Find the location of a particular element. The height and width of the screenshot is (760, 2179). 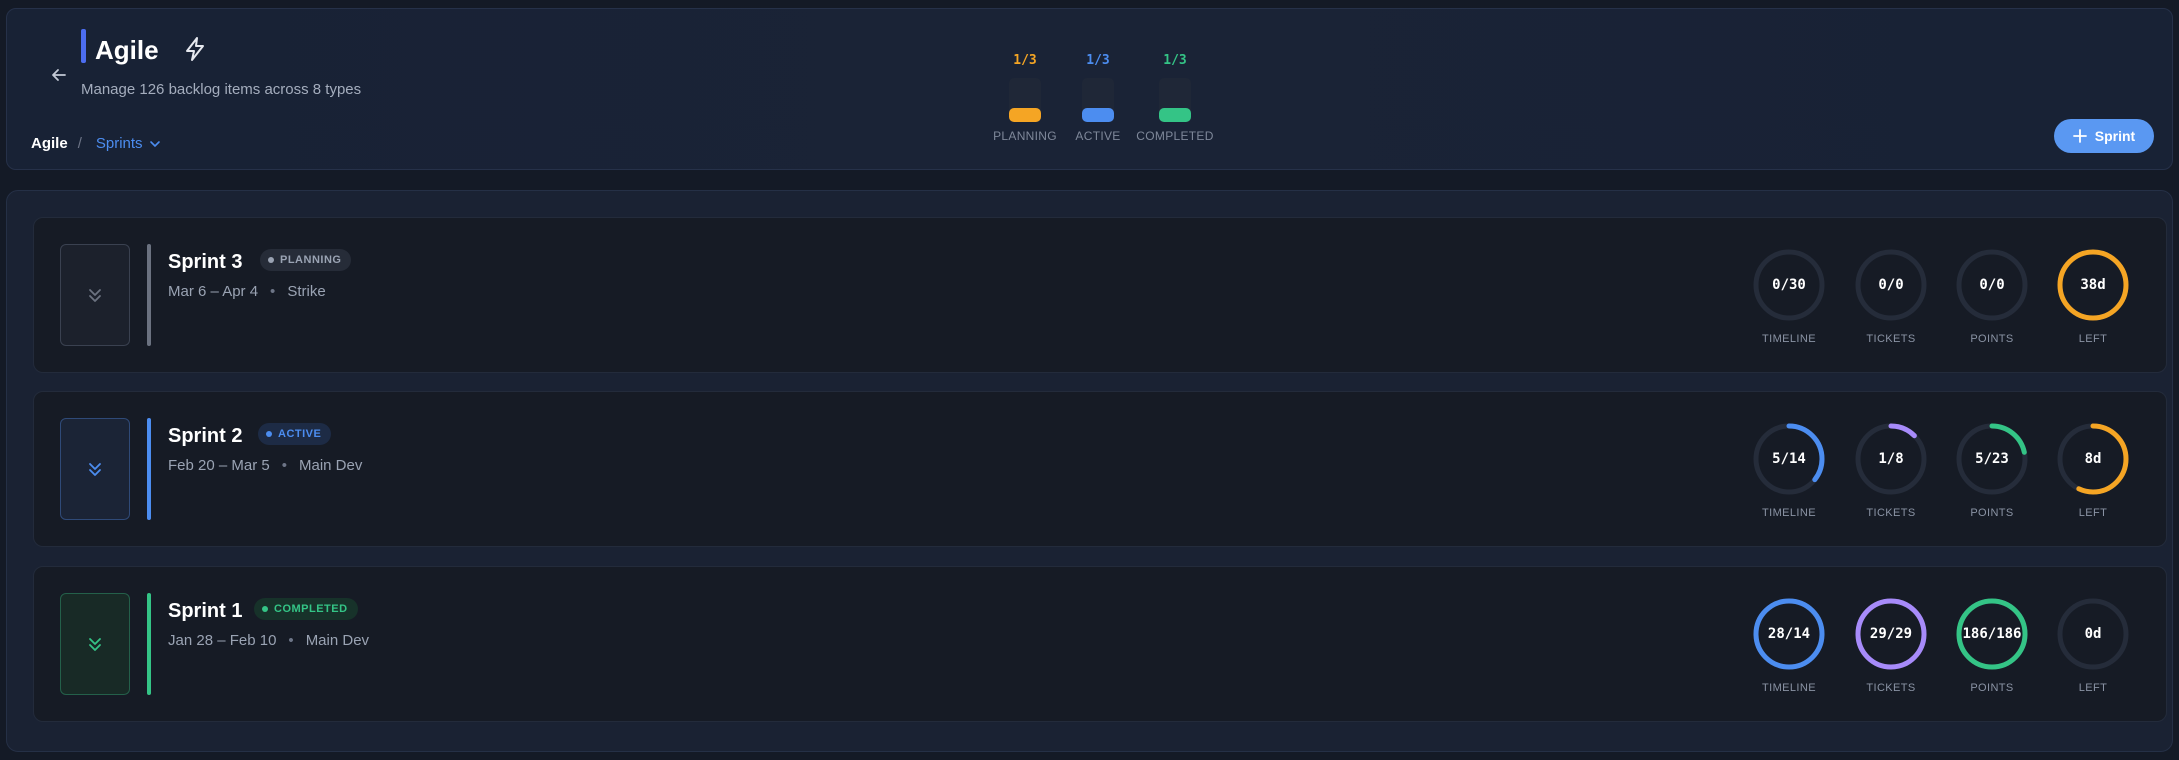

metric-tickets: 1/8 TICKETS is located at coordinates (1891, 469).